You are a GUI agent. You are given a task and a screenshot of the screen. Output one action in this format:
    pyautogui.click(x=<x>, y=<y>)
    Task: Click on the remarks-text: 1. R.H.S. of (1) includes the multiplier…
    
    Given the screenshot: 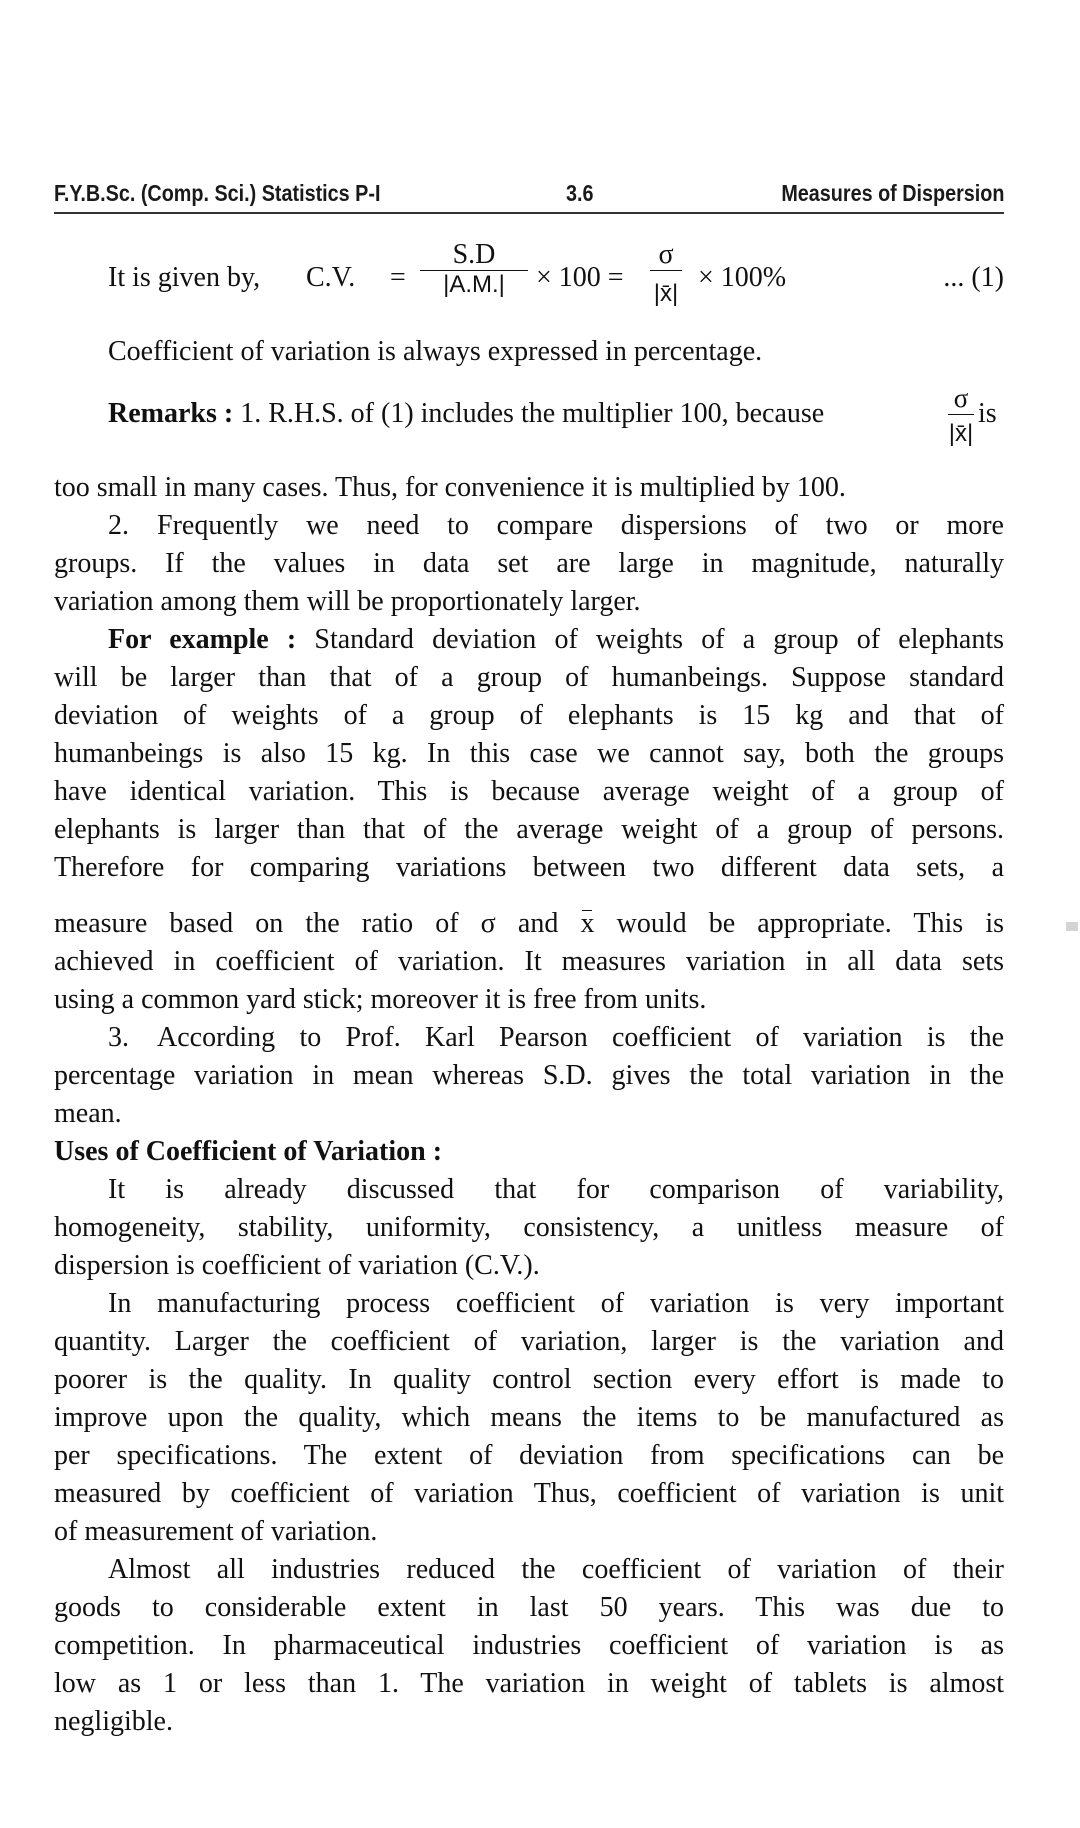 What is the action you would take?
    pyautogui.click(x=532, y=413)
    